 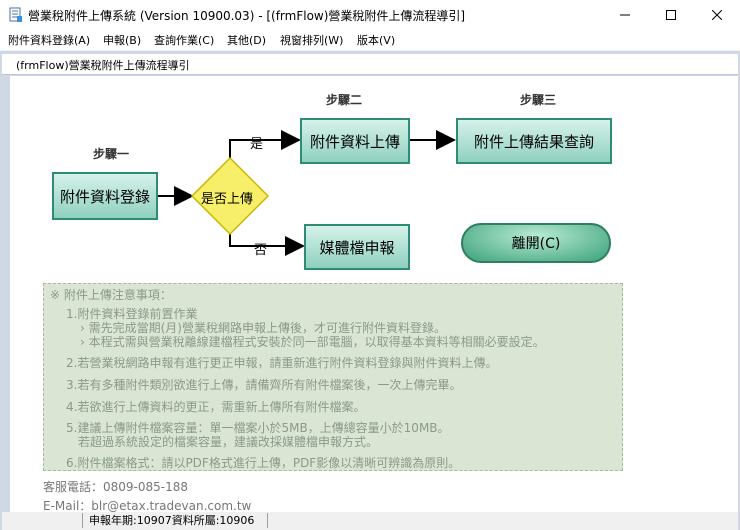 I want to click on box-attachment-register: 附件資料登錄, so click(x=105, y=196).